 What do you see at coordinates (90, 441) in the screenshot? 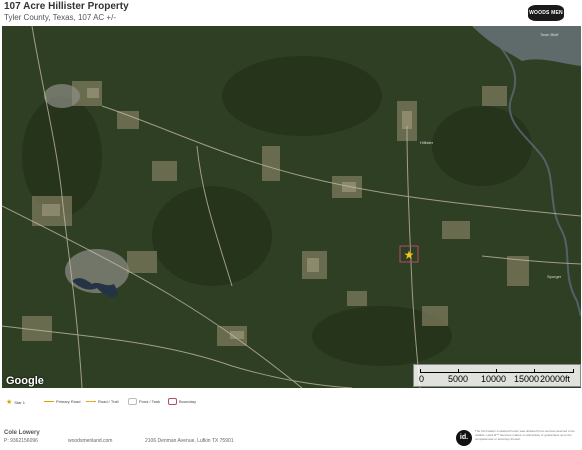
I see `website-link: woodsmenland.com` at bounding box center [90, 441].